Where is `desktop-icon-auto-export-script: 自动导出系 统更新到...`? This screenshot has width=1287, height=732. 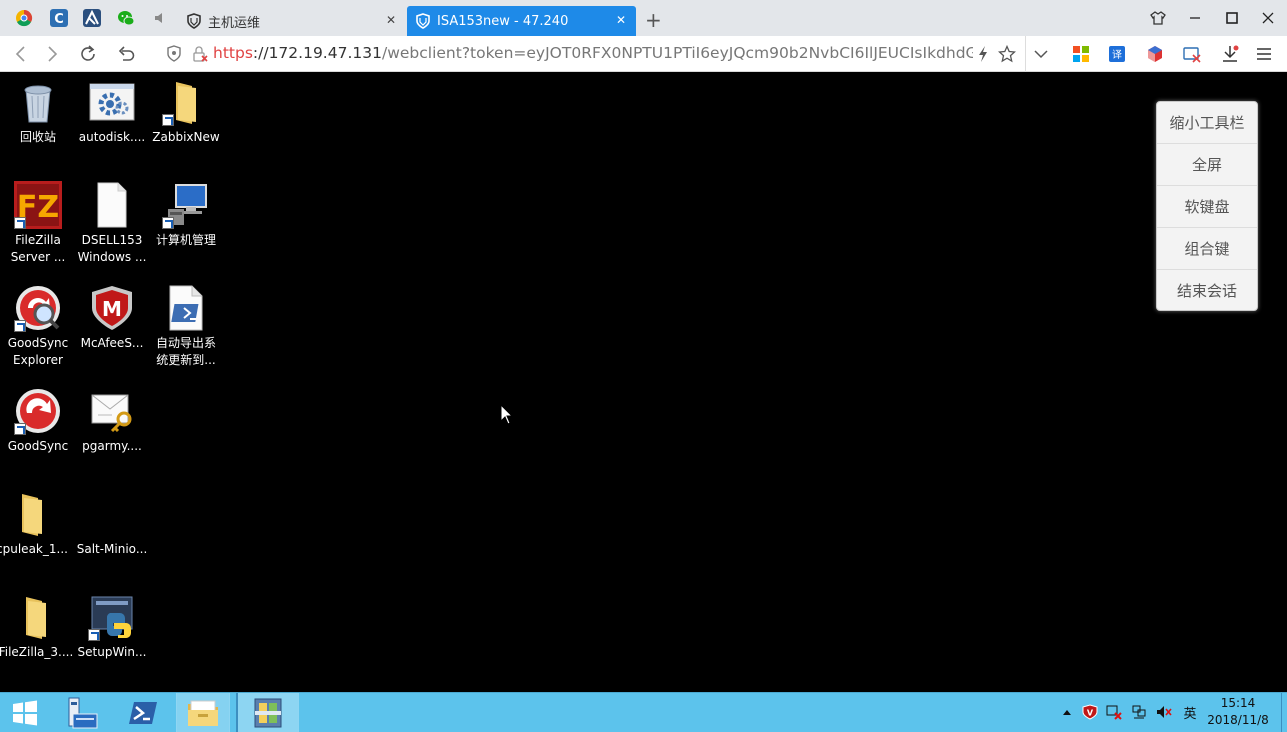 desktop-icon-auto-export-script: 自动导出系 统更新到... is located at coordinates (186, 323).